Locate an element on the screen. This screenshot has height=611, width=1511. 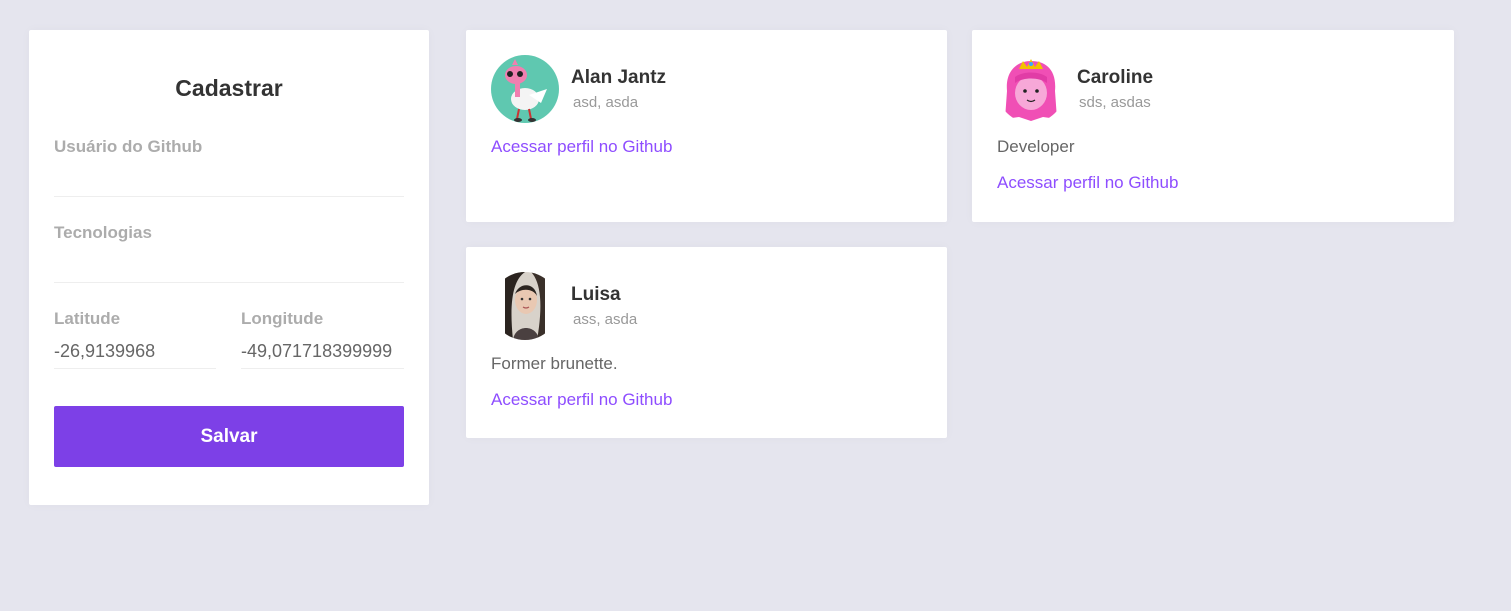
longitude-field: Longitude is located at coordinates (322, 339).